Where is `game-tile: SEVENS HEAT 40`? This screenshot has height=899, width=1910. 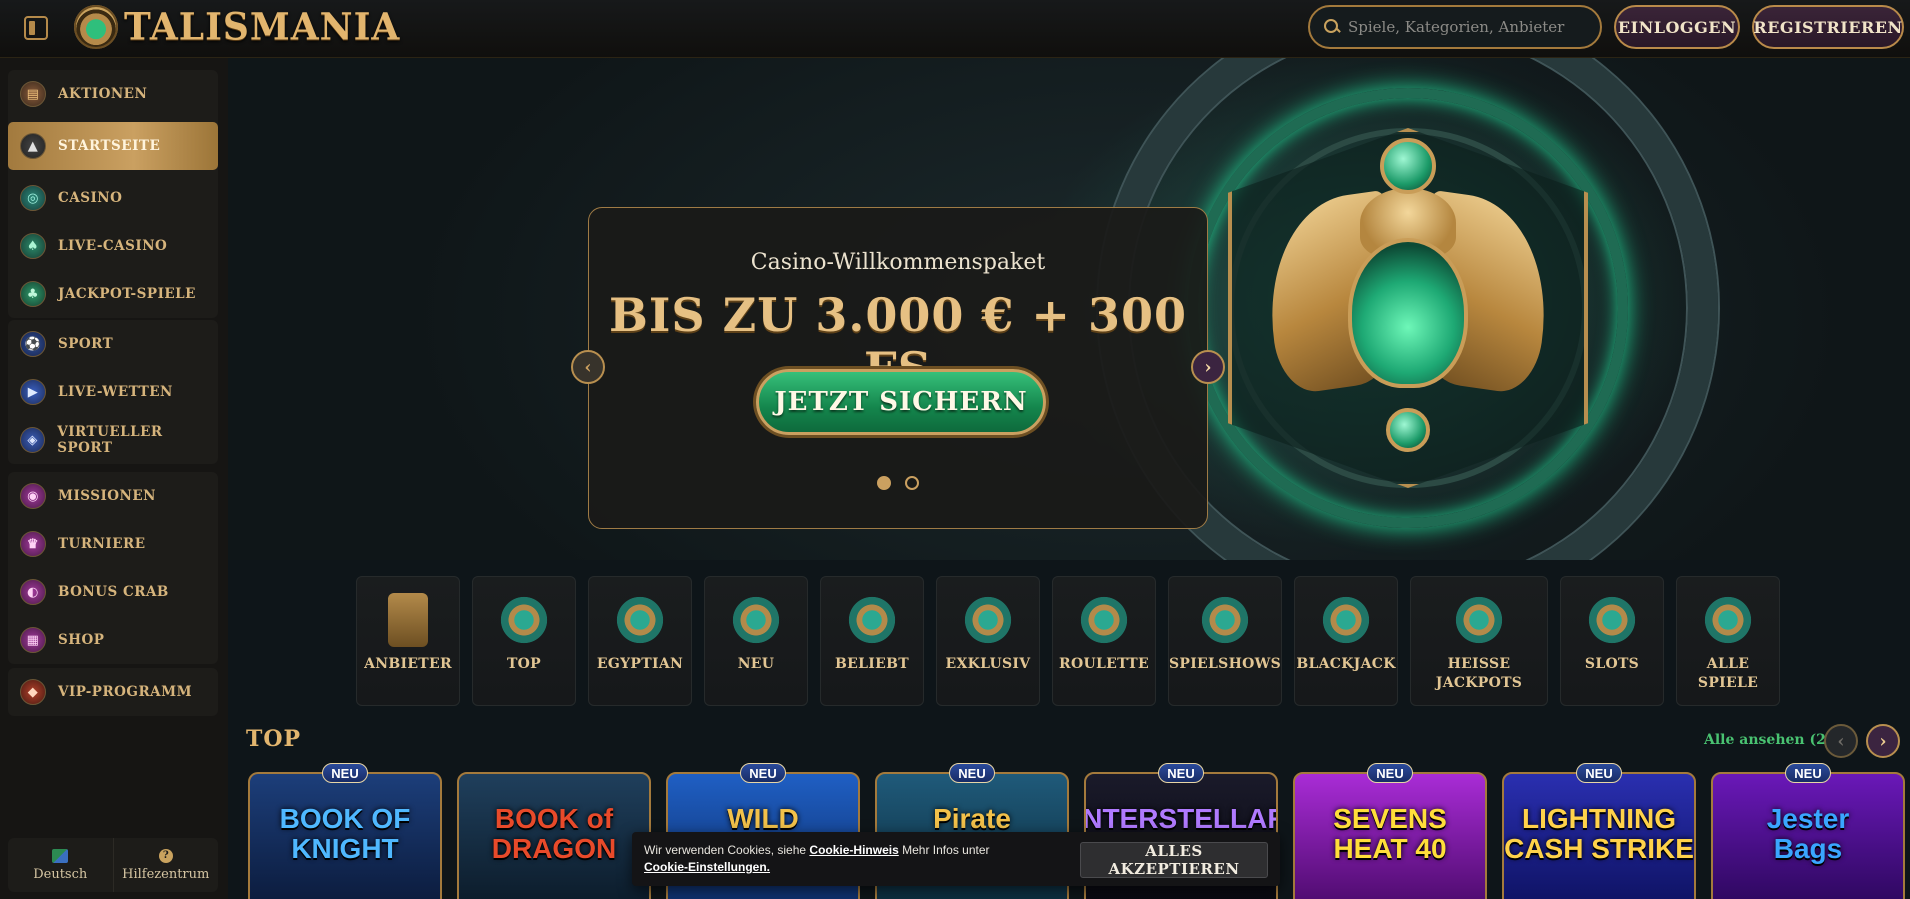
game-tile: SEVENS HEAT 40 is located at coordinates (1390, 835).